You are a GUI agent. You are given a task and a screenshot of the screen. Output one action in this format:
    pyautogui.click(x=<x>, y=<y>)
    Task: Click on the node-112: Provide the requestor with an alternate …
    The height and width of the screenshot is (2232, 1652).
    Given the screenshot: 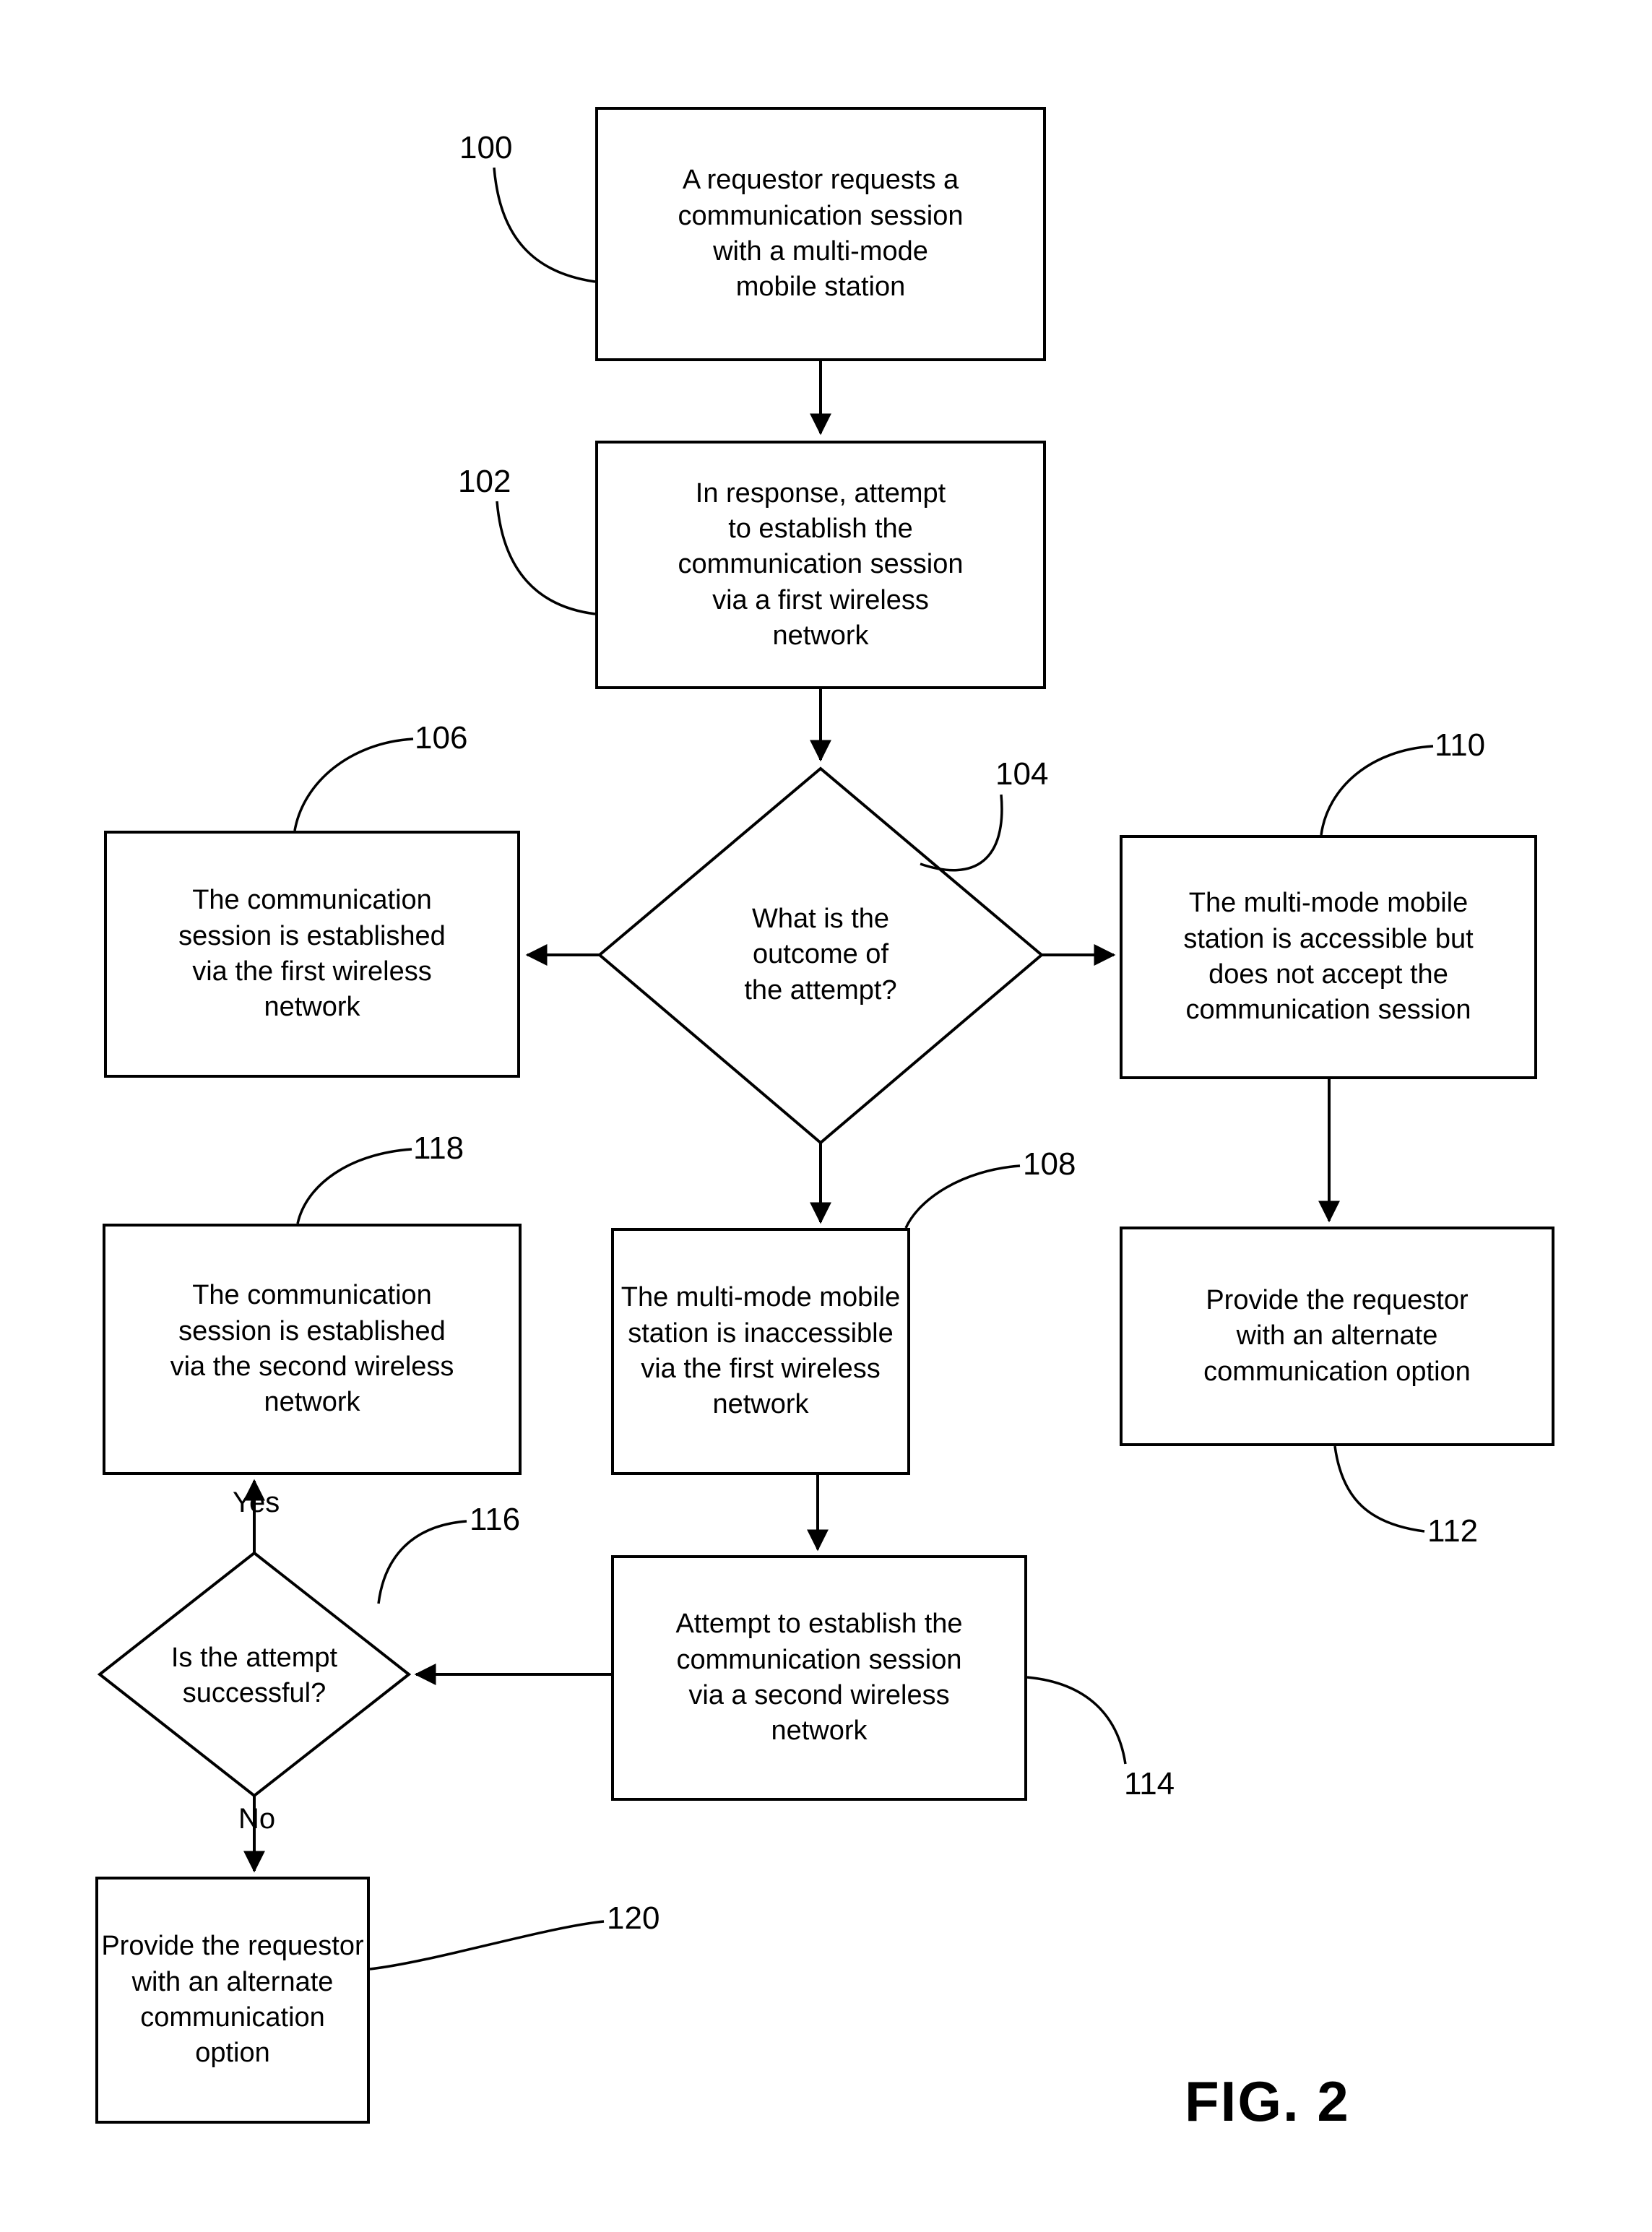 What is the action you would take?
    pyautogui.click(x=1337, y=1336)
    